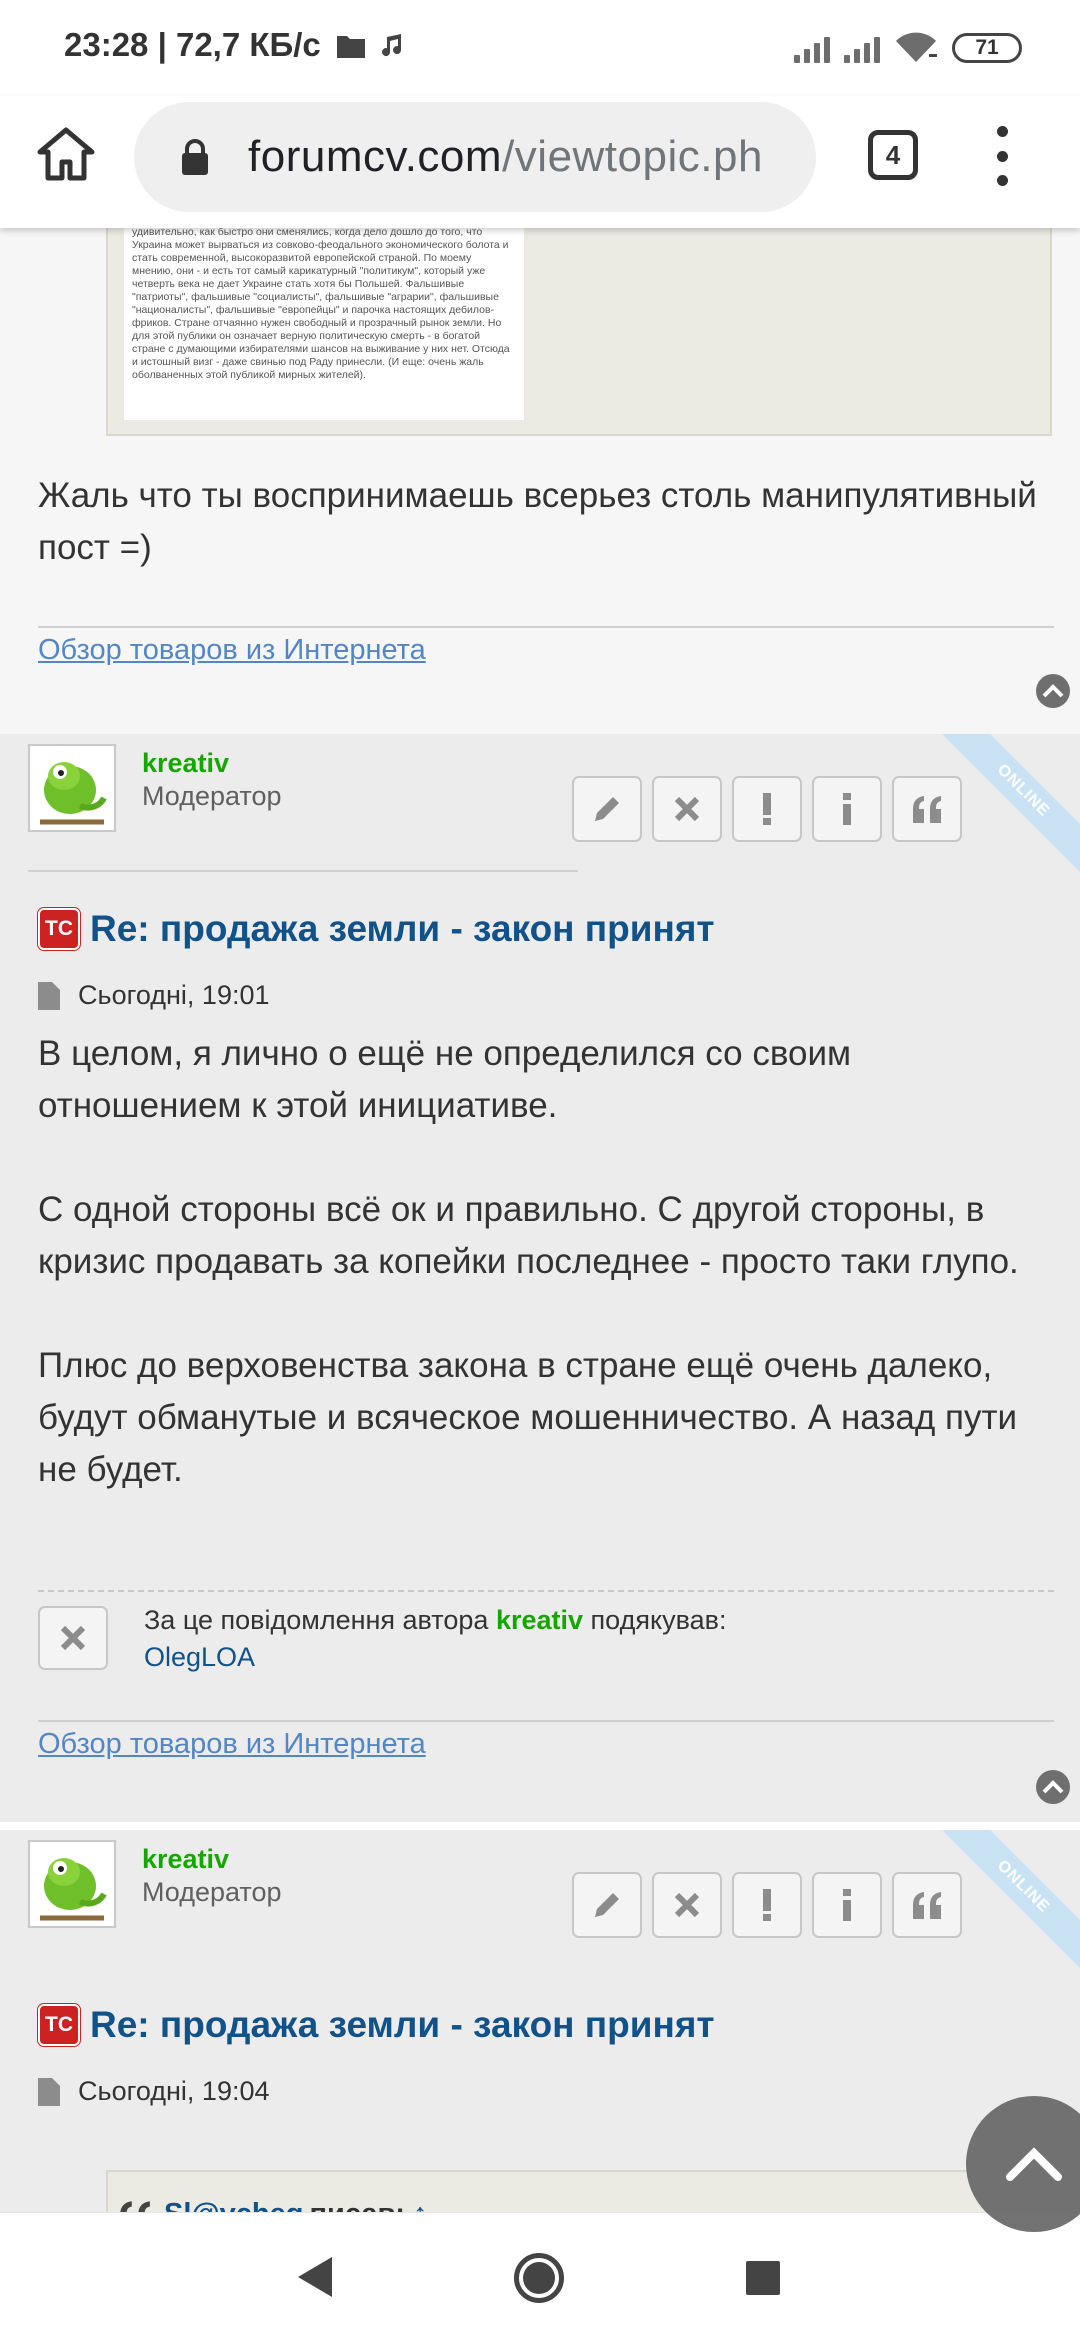  Describe the element at coordinates (234, 2205) in the screenshot. I see `quote-user-link: Sl@vcheg` at that location.